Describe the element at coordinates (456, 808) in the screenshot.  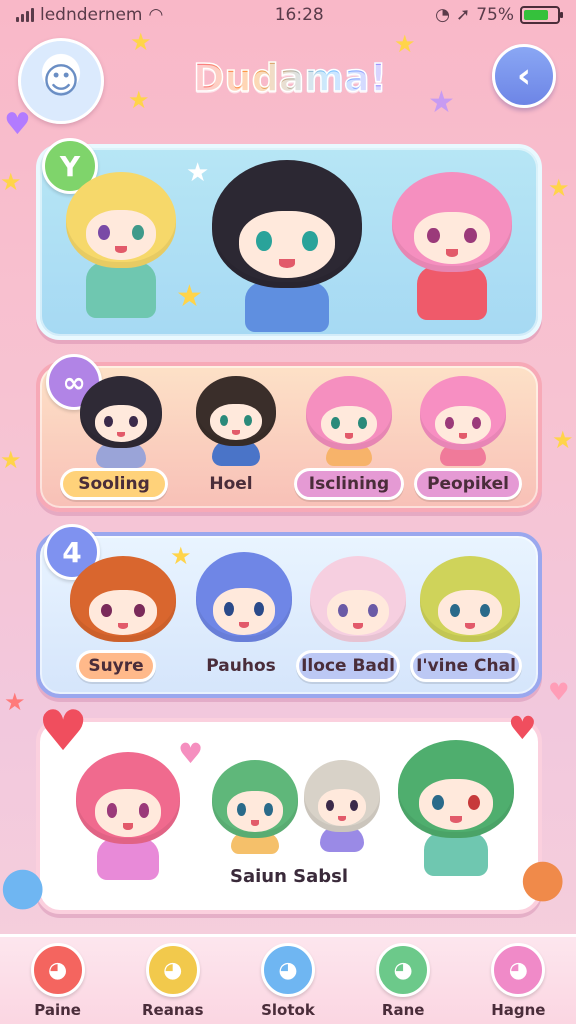
I see `character-green-bear` at that location.